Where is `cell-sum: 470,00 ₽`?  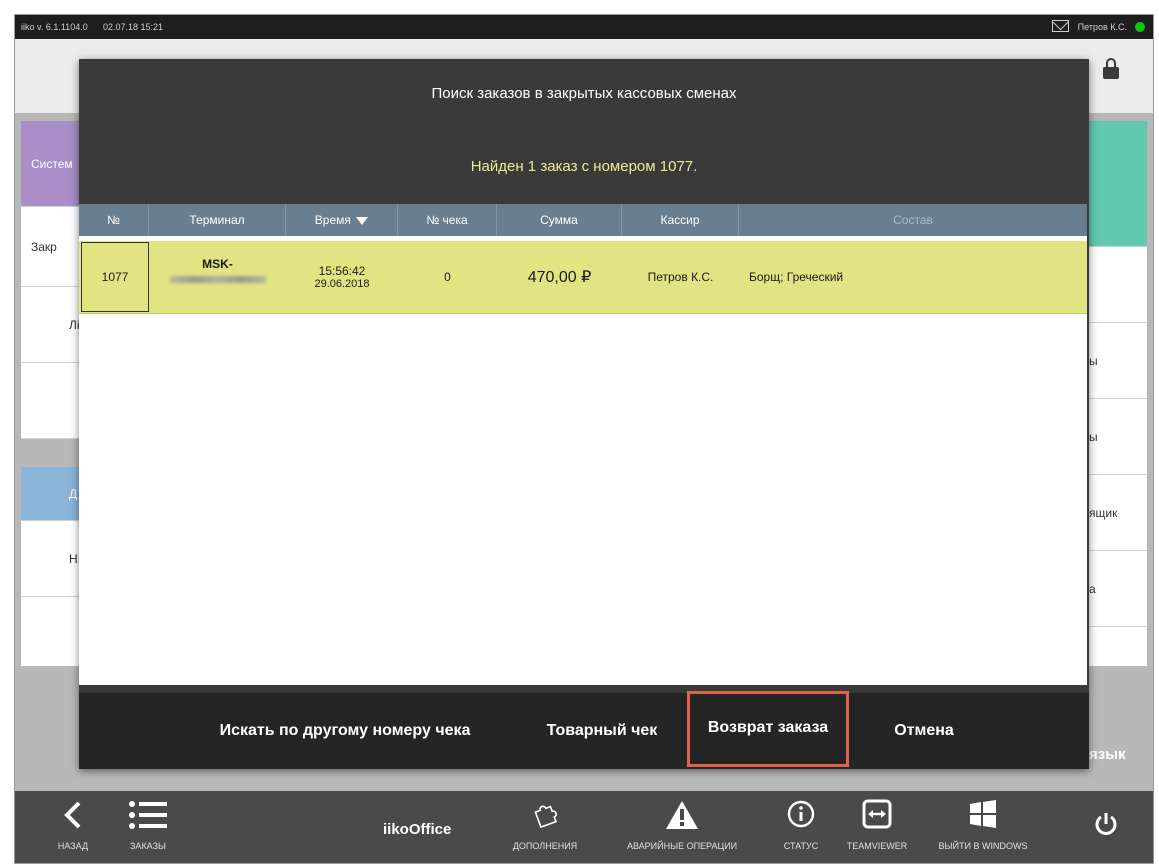
cell-sum: 470,00 ₽ is located at coordinates (559, 277).